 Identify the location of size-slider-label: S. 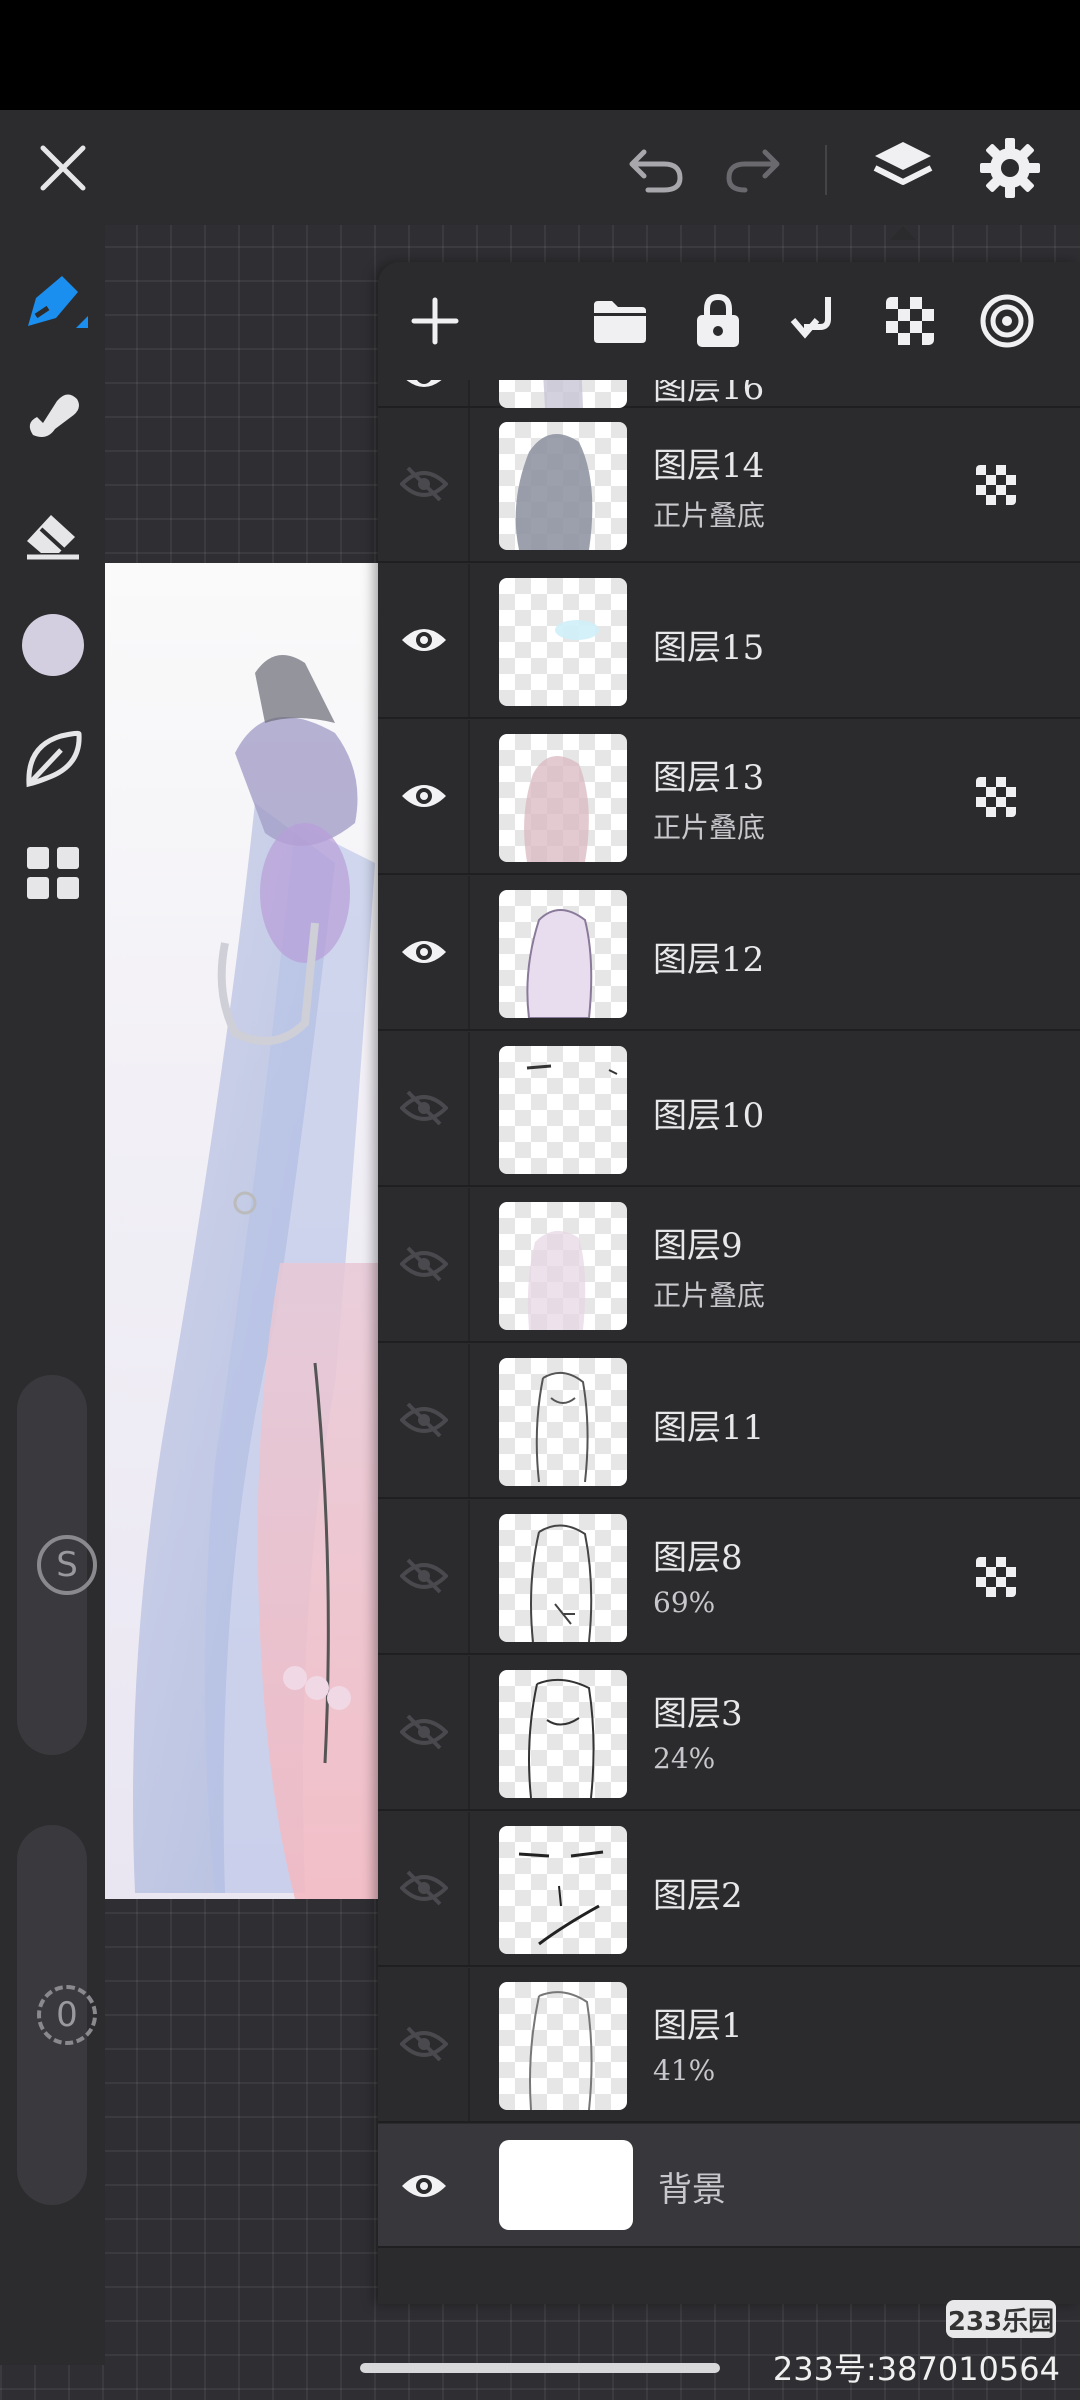
(67, 1565).